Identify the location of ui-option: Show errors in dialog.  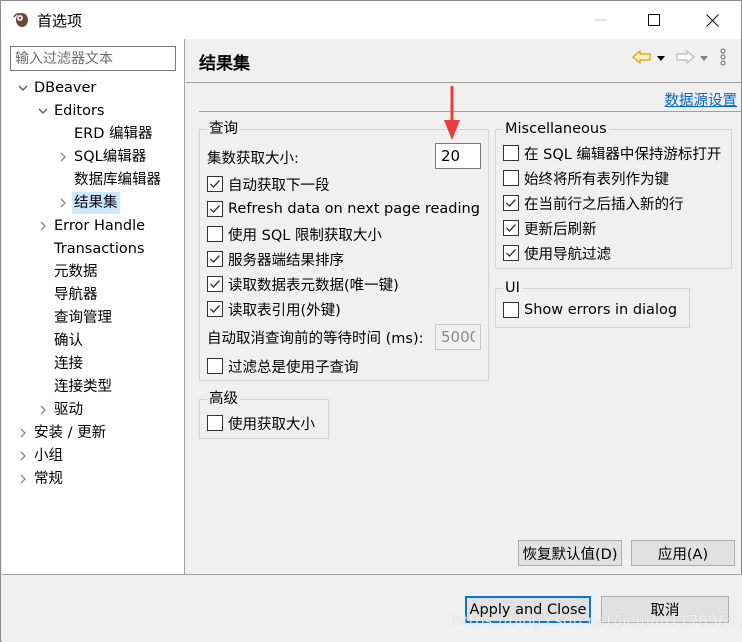
(590, 310).